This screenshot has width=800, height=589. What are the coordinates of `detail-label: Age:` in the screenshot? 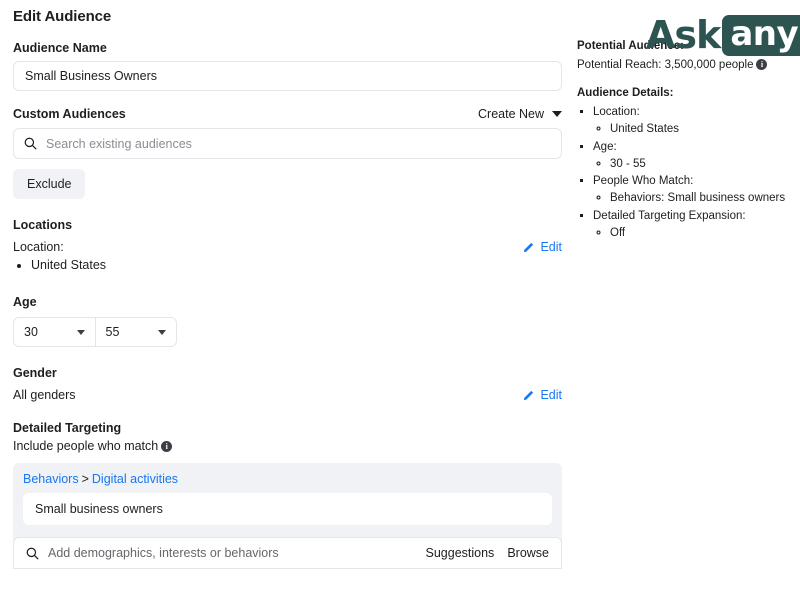 It's located at (605, 146).